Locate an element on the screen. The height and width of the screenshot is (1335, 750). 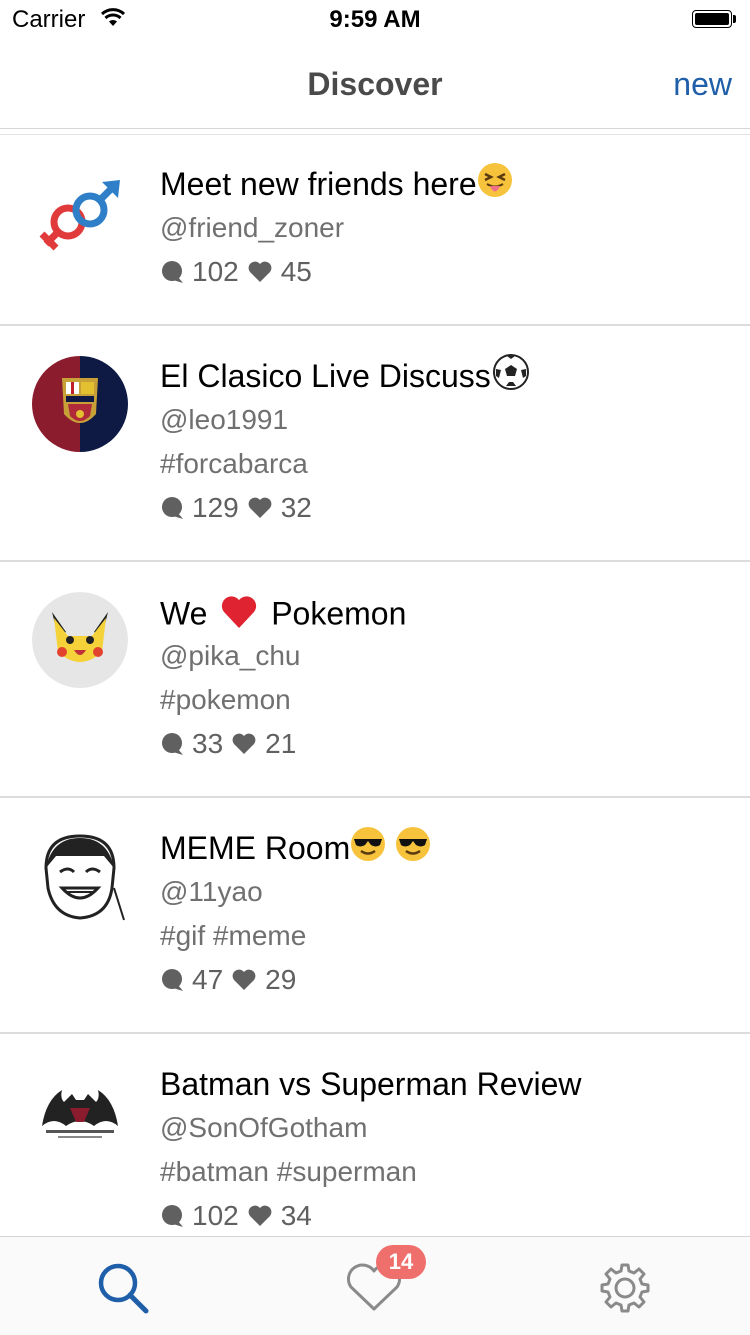
room-tags: #forcabarca is located at coordinates (234, 463).